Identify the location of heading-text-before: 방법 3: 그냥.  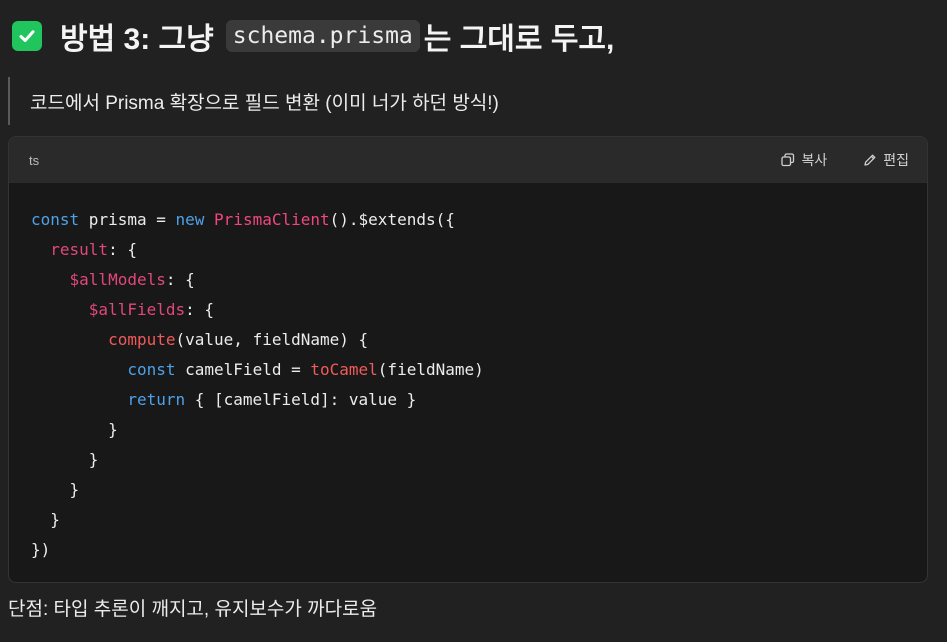
(137, 39).